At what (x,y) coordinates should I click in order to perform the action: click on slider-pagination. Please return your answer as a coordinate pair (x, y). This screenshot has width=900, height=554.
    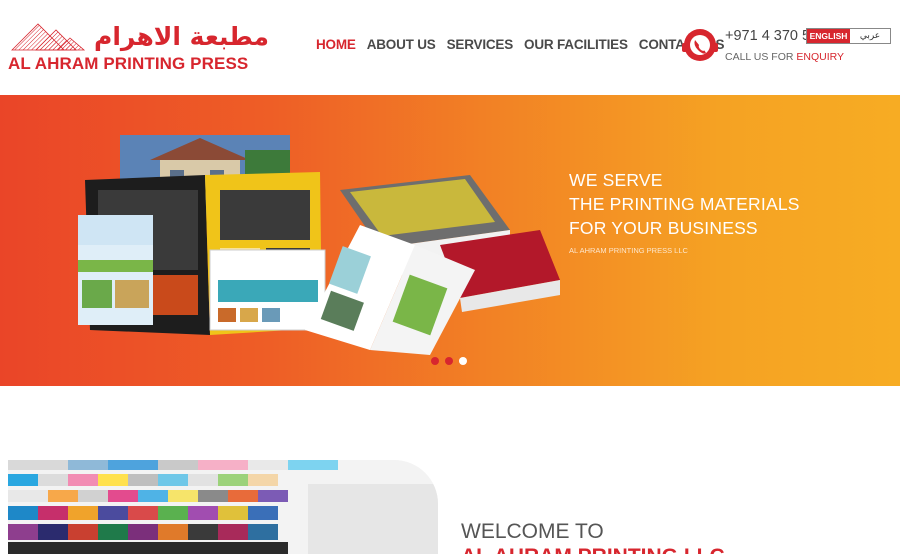
    Looking at the image, I should click on (449, 361).